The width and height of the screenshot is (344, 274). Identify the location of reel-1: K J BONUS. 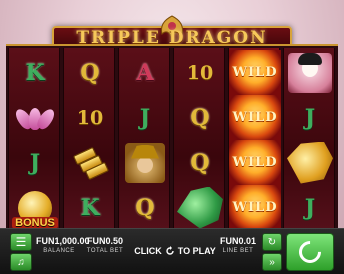
(34, 139).